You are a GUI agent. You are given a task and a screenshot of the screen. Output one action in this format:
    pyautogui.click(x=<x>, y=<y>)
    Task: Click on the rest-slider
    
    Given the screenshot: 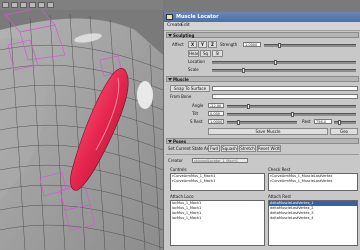 What is the action you would take?
    pyautogui.click(x=345, y=122)
    